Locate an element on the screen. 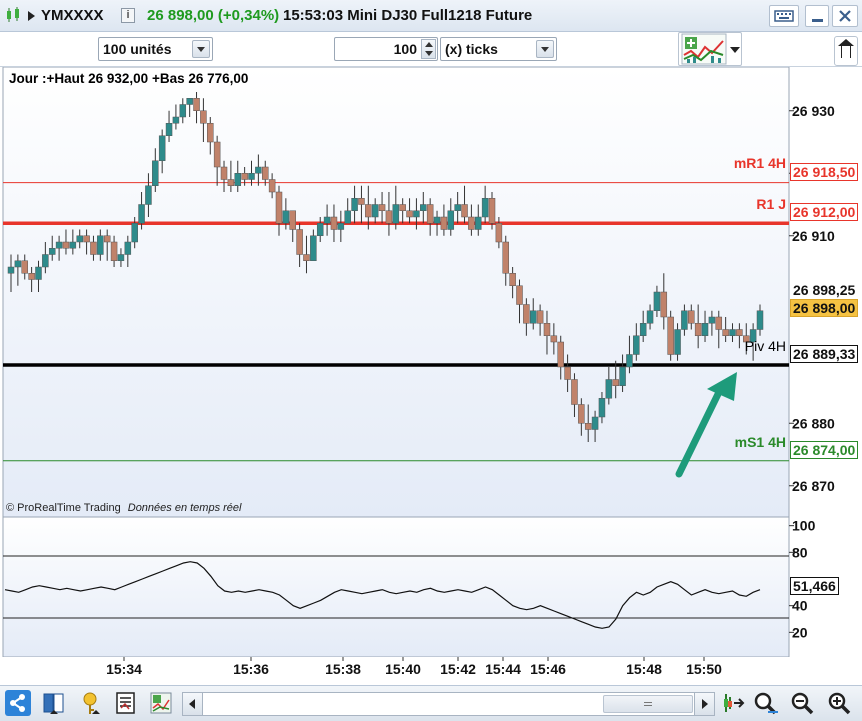 This screenshot has width=862, height=721. keyboard-icon is located at coordinates (784, 16).